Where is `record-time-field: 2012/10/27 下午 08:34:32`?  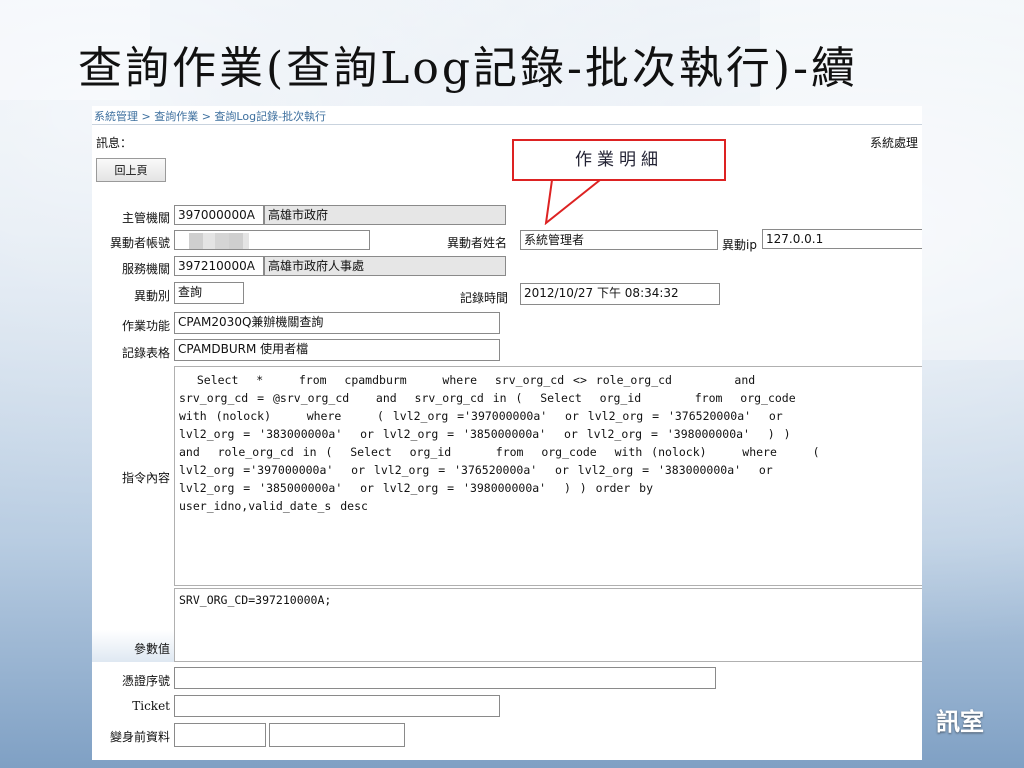 record-time-field: 2012/10/27 下午 08:34:32 is located at coordinates (620, 294).